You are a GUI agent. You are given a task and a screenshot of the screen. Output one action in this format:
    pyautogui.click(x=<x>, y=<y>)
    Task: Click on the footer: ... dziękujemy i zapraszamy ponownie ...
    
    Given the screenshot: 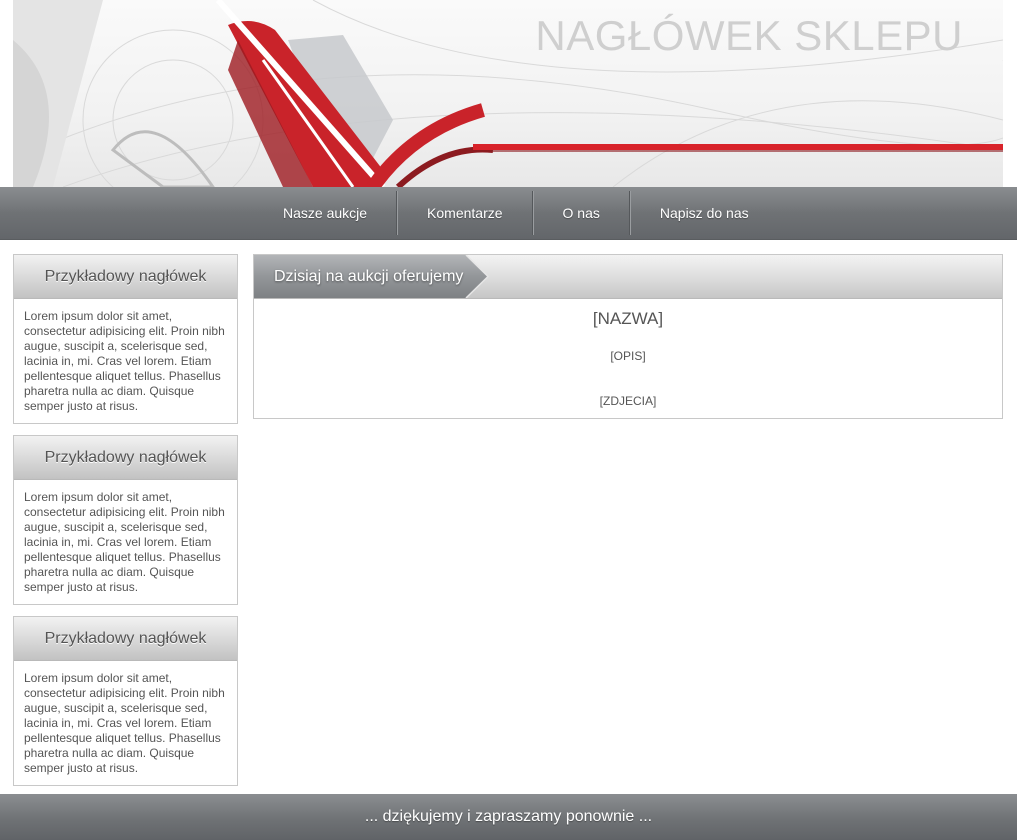 What is the action you would take?
    pyautogui.click(x=508, y=817)
    